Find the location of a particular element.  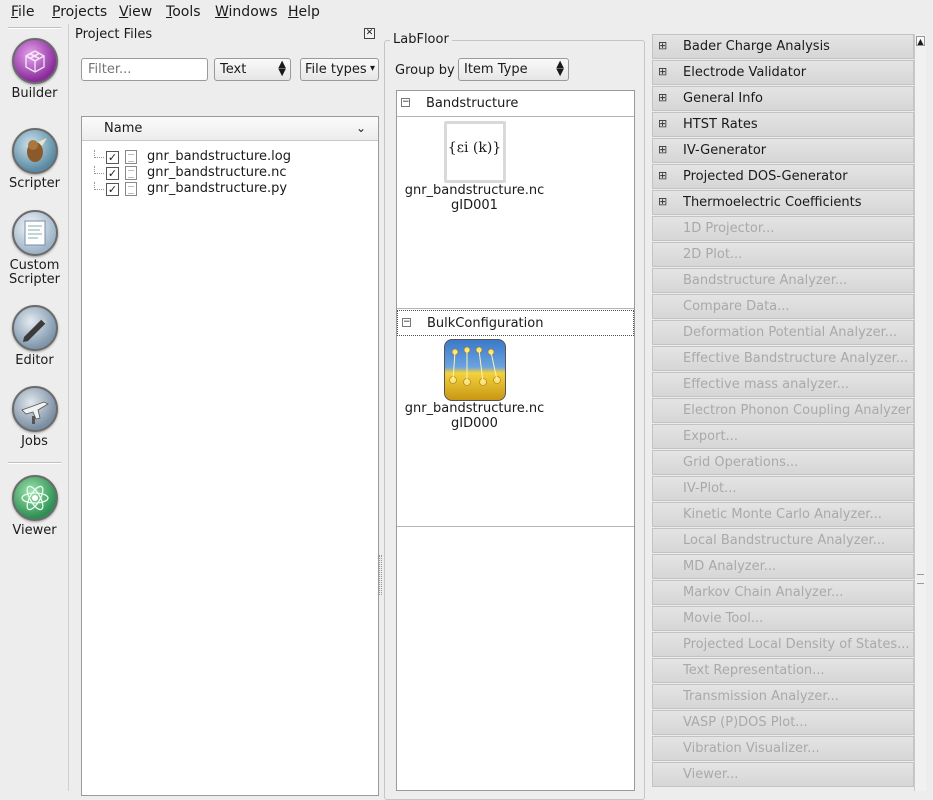

plugin-label: HTST Rates is located at coordinates (720, 124).